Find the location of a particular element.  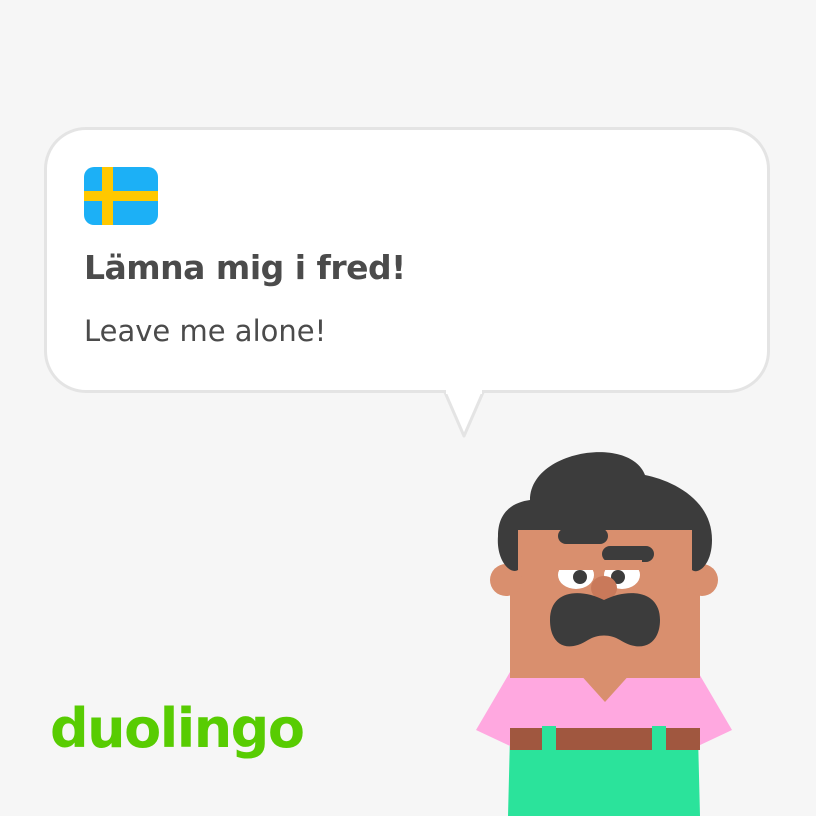

speech-bubble-tail is located at coordinates (464, 414).